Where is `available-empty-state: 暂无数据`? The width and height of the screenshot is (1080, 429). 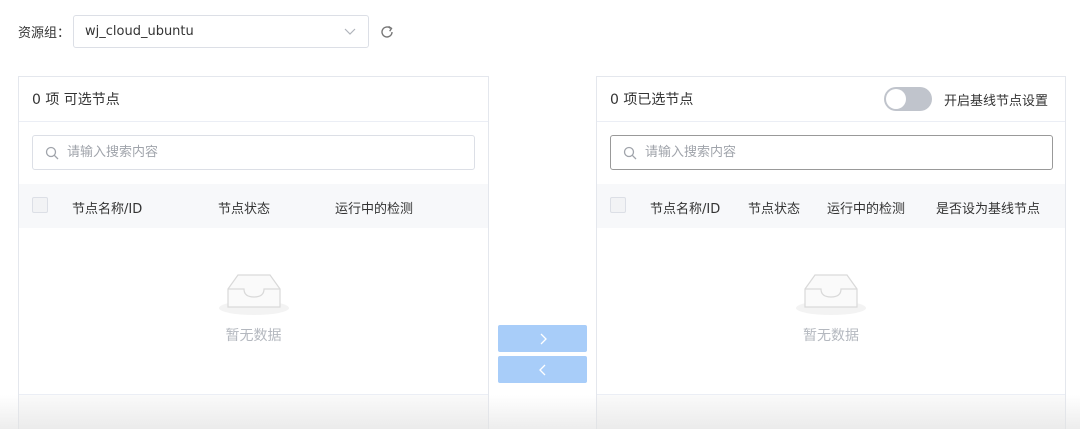 available-empty-state: 暂无数据 is located at coordinates (253, 306).